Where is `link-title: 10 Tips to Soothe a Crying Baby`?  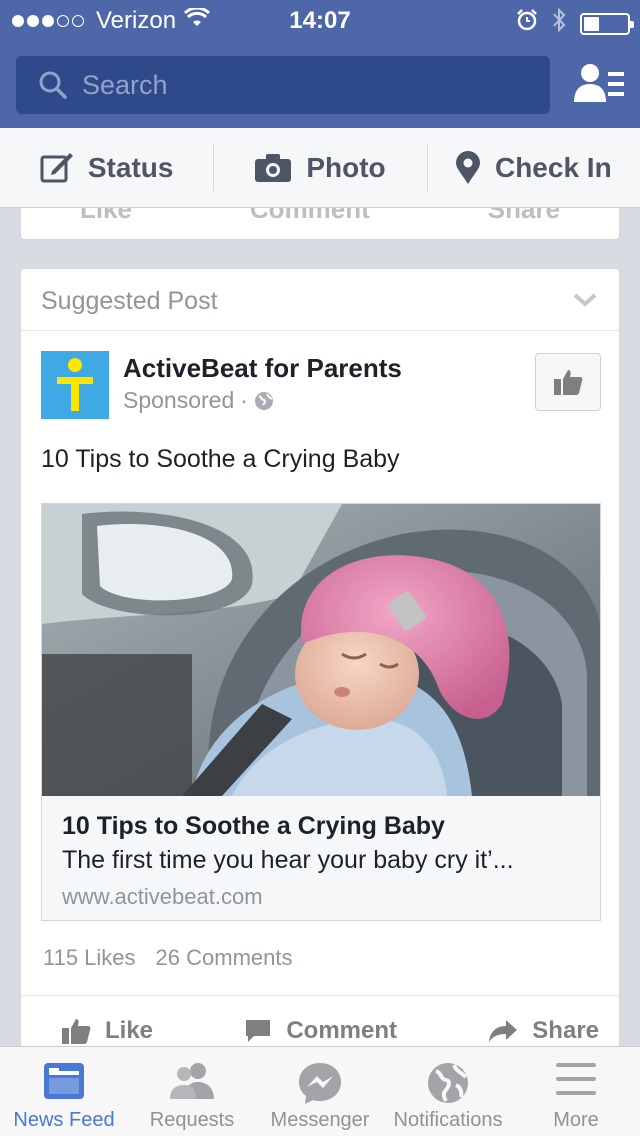 link-title: 10 Tips to Soothe a Crying Baby is located at coordinates (253, 826).